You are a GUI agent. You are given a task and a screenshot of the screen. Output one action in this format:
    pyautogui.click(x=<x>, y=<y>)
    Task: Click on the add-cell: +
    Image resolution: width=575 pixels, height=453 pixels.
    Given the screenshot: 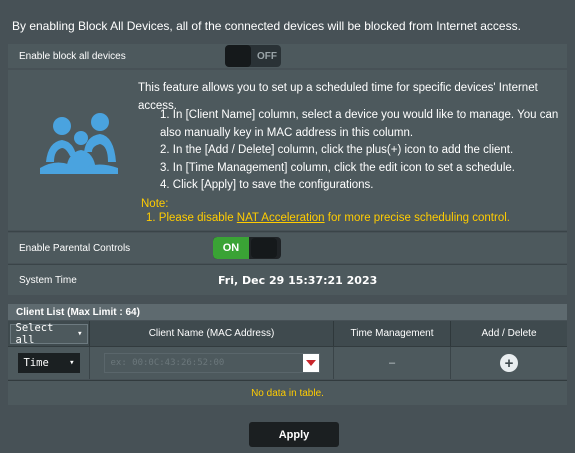 What is the action you would take?
    pyautogui.click(x=509, y=363)
    